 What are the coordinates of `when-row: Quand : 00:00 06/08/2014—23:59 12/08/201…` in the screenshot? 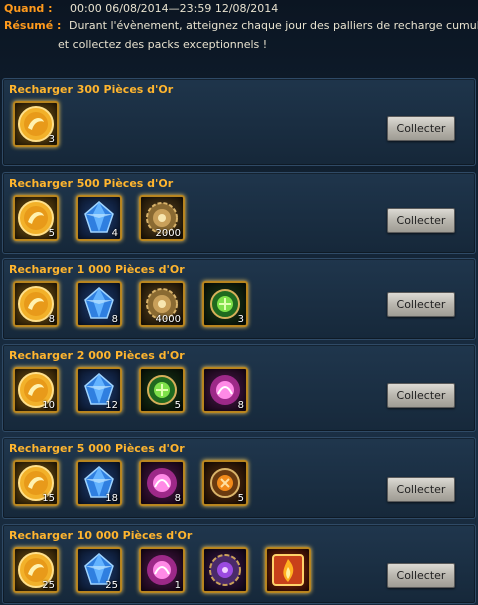 It's located at (141, 8).